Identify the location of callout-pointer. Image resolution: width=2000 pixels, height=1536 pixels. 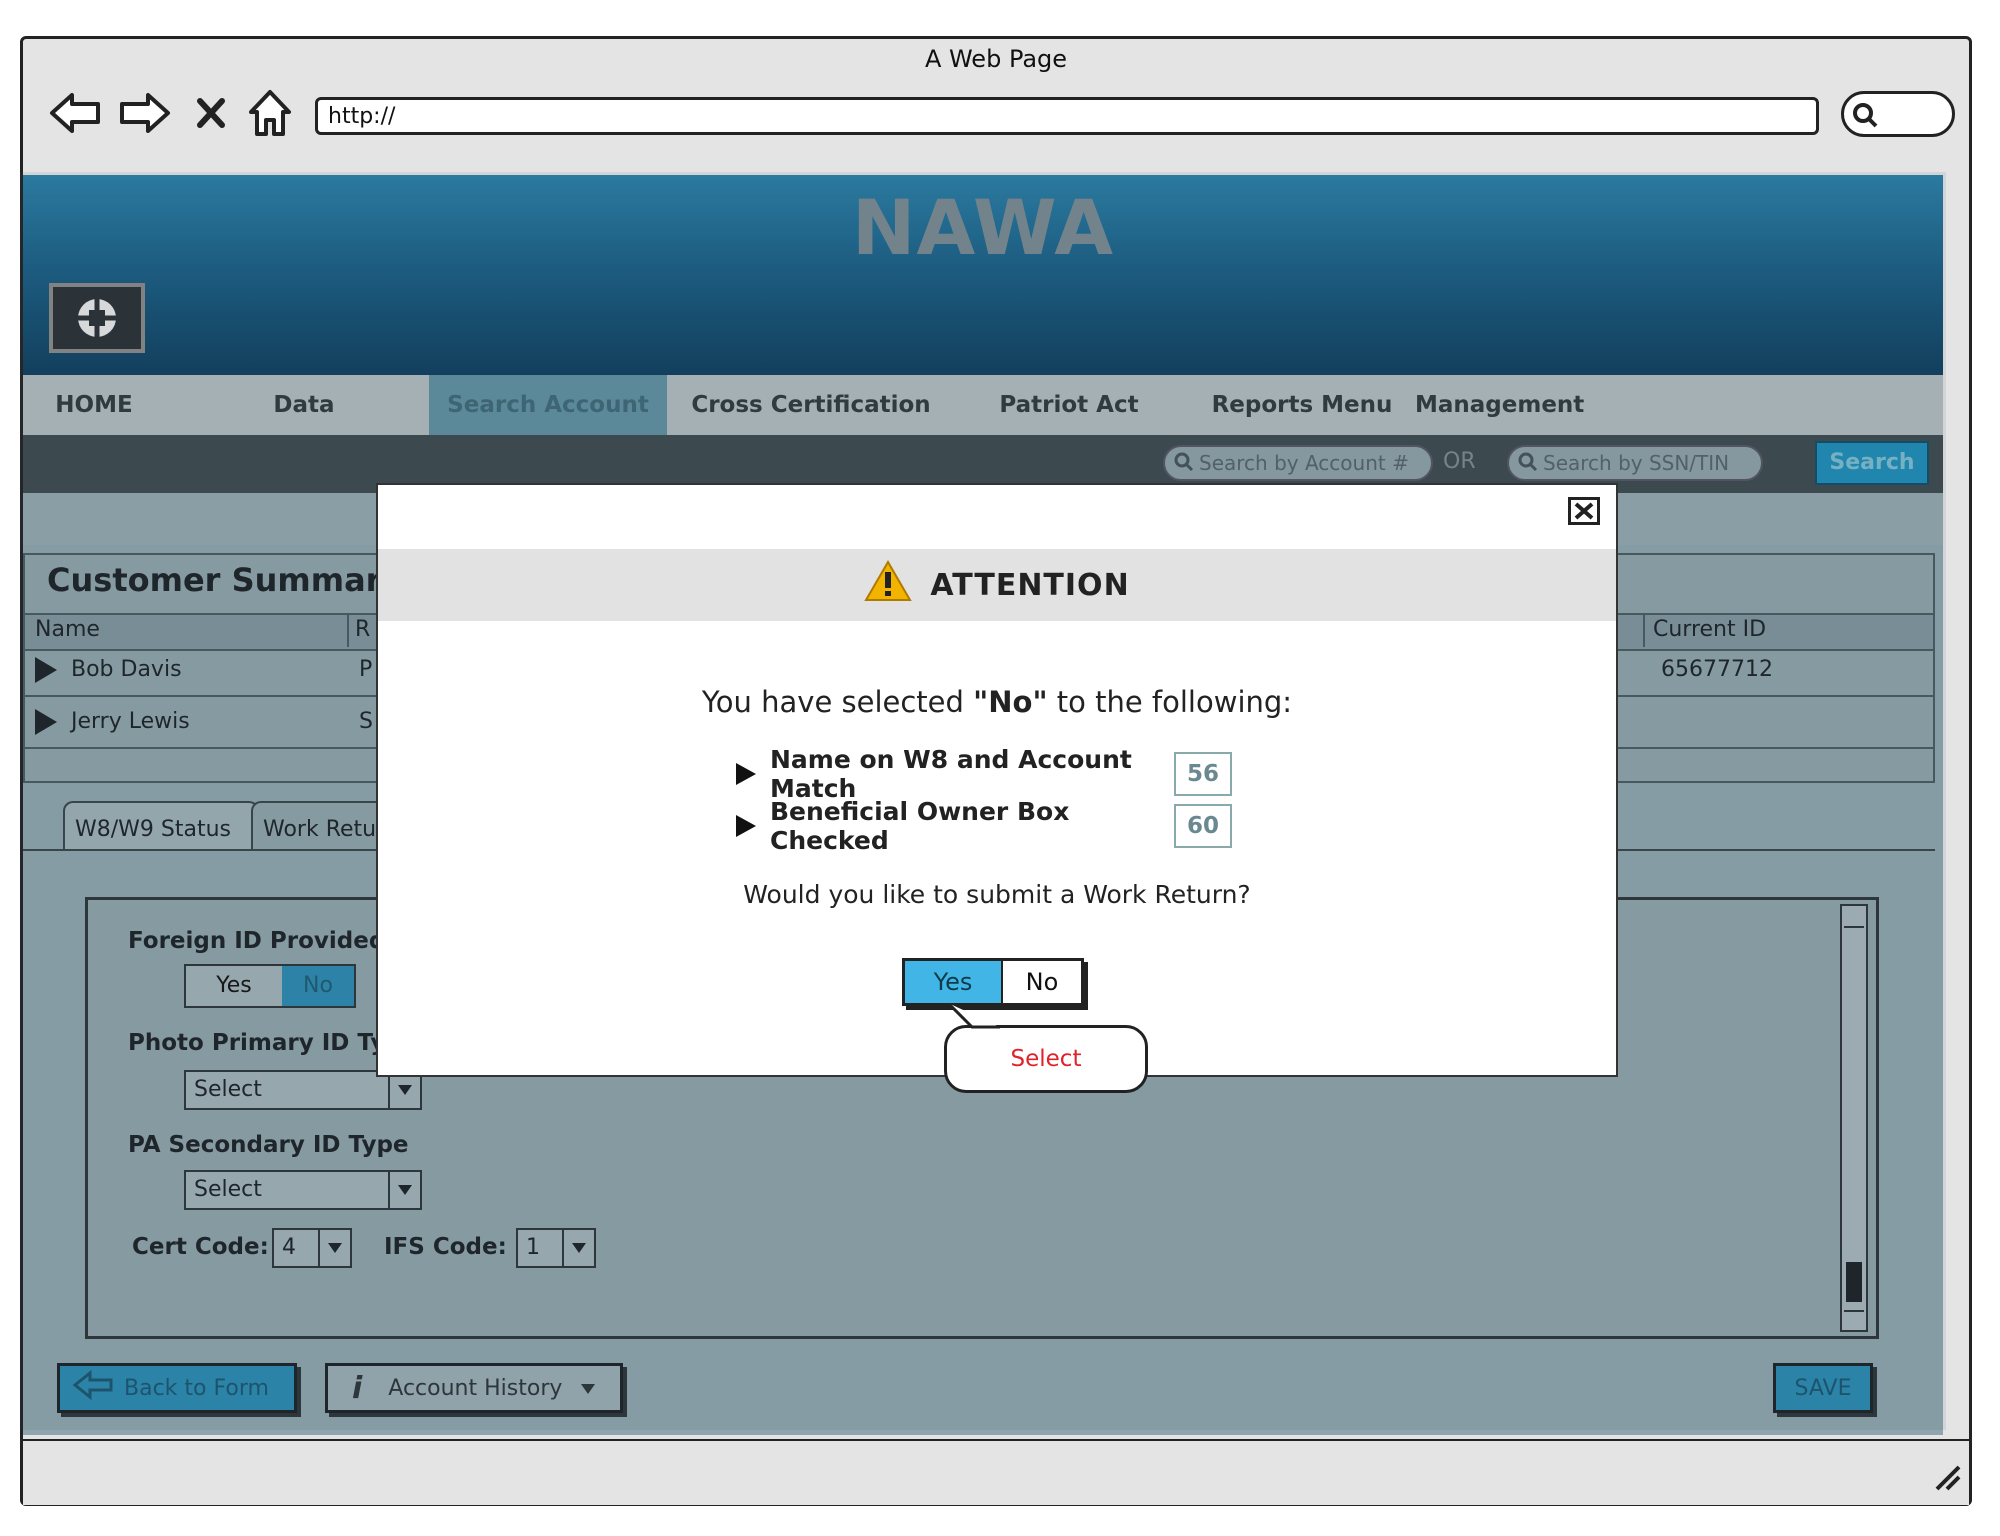
(973, 1016).